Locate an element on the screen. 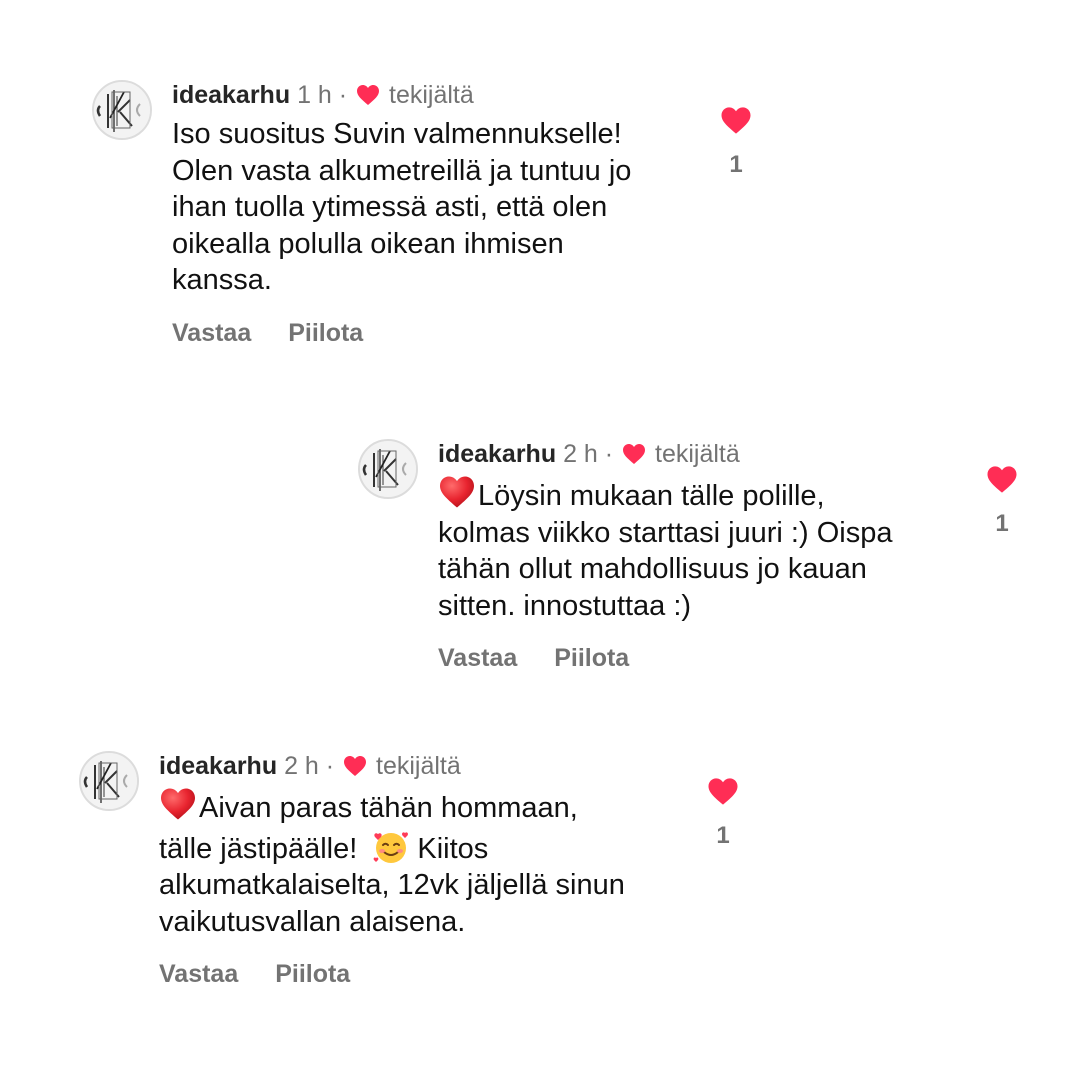 This screenshot has height=1080, width=1080. comment-line: Löysin mukaan tälle polille, is located at coordinates (665, 495).